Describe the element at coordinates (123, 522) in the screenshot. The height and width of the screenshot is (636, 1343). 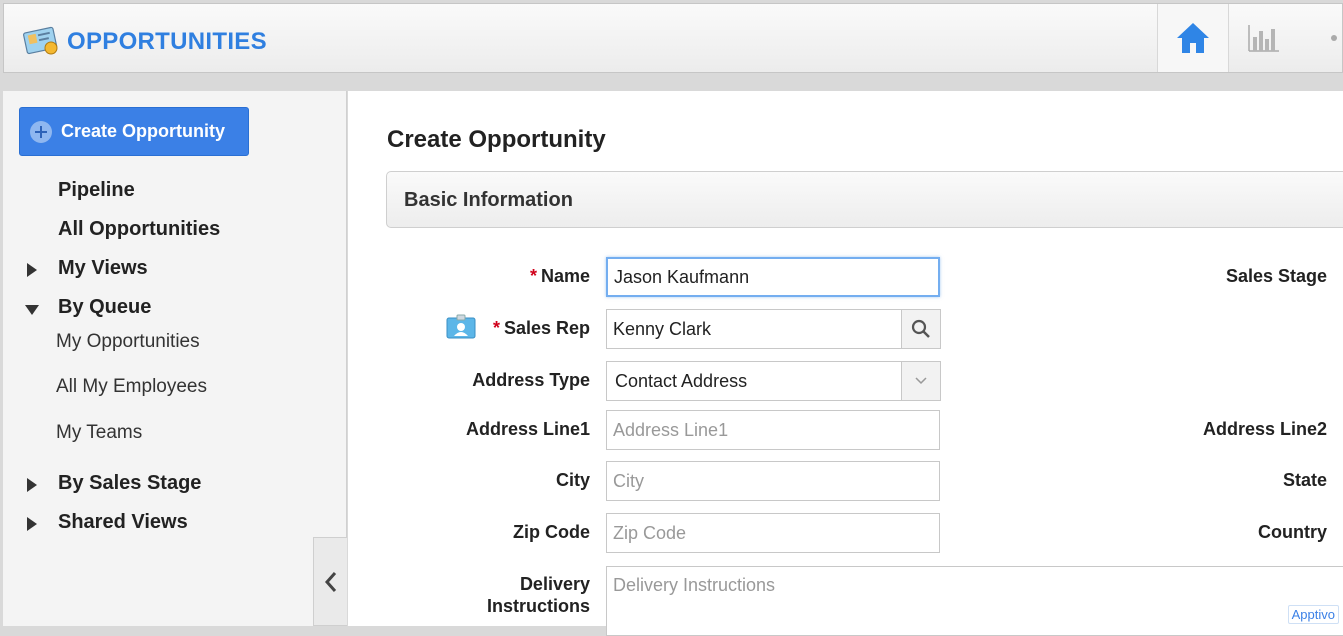
I see `sidebar-item-shared-views: Shared Views` at that location.